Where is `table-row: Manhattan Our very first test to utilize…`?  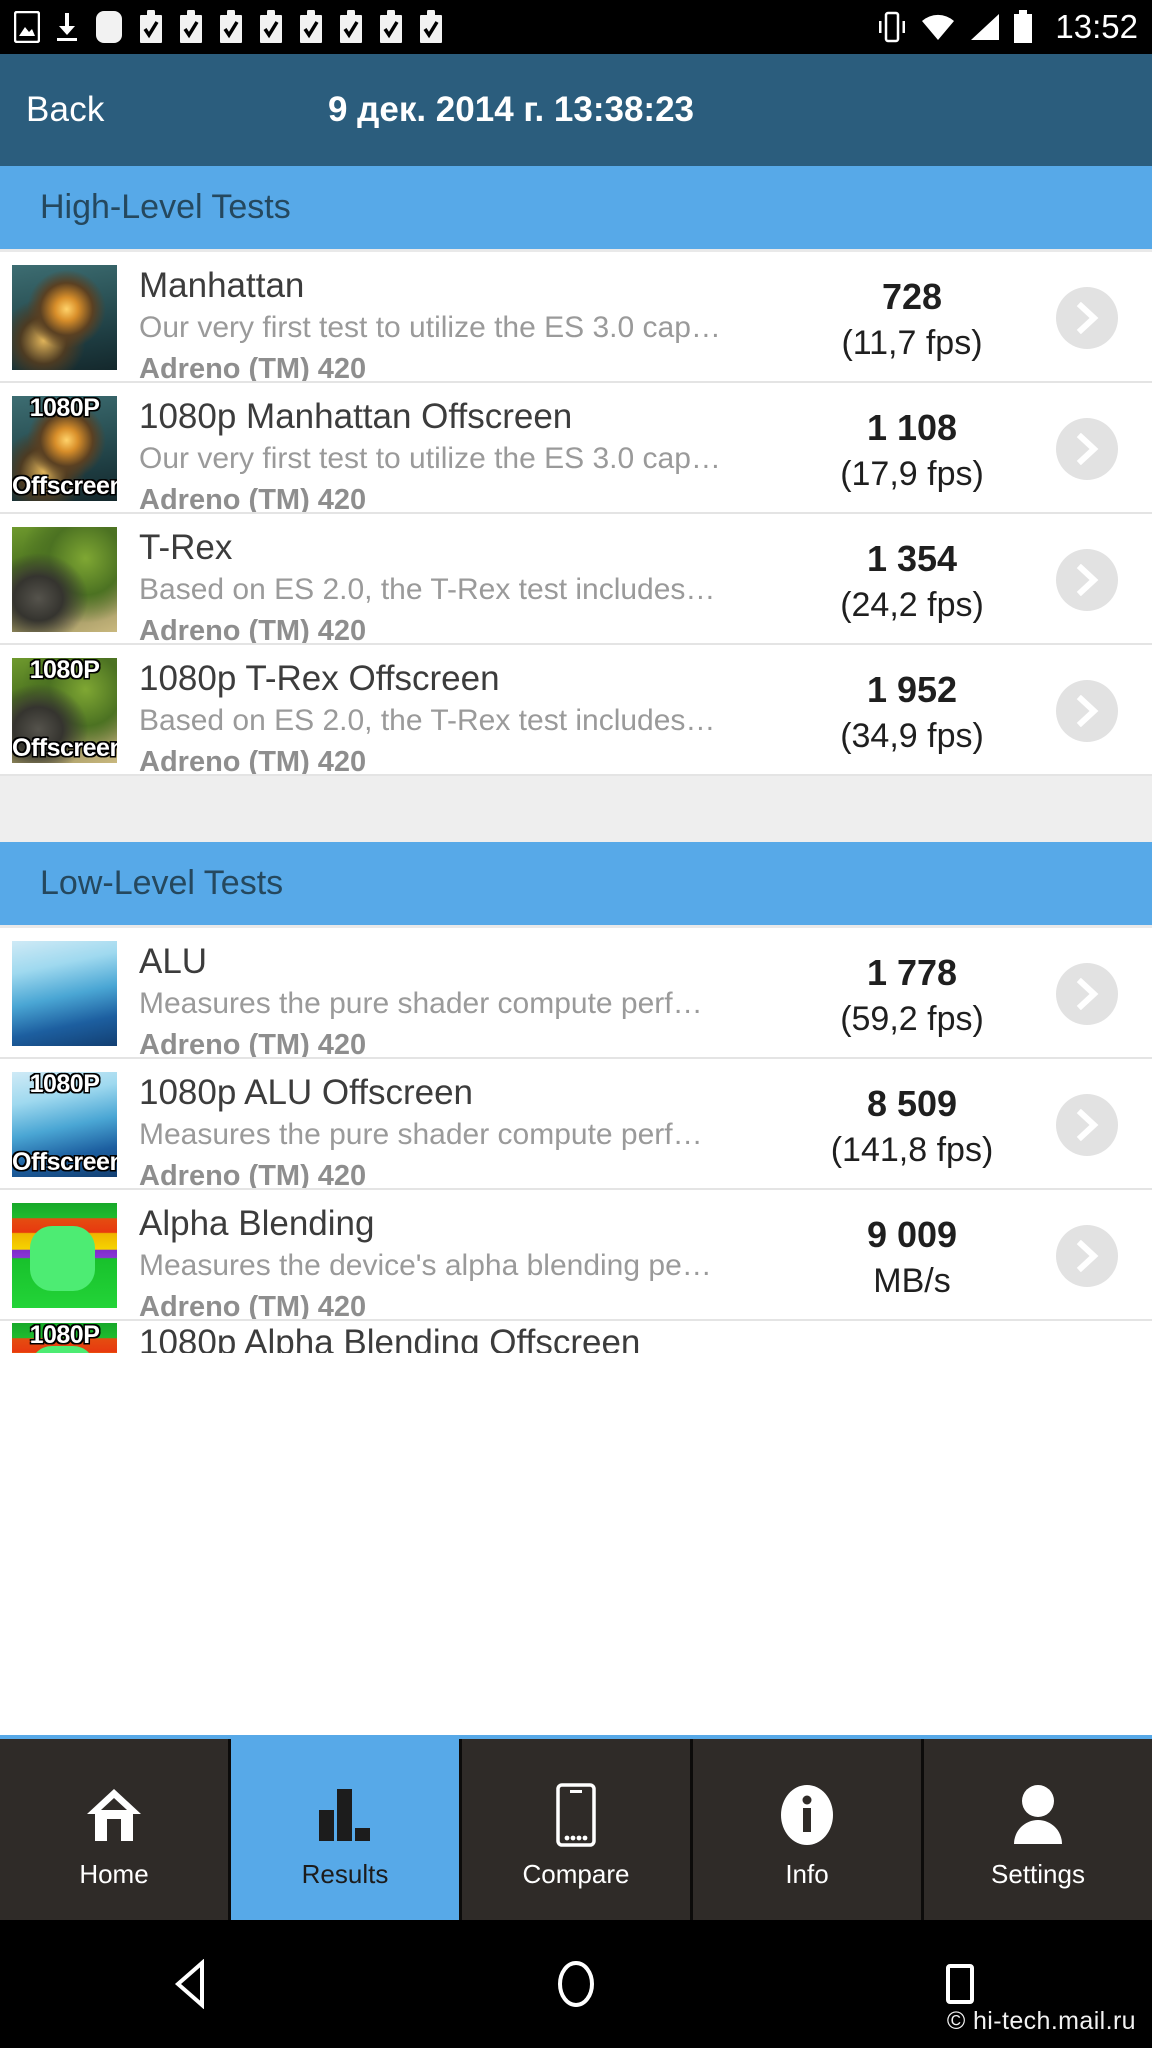 table-row: Manhattan Our very first test to utilize… is located at coordinates (576, 317).